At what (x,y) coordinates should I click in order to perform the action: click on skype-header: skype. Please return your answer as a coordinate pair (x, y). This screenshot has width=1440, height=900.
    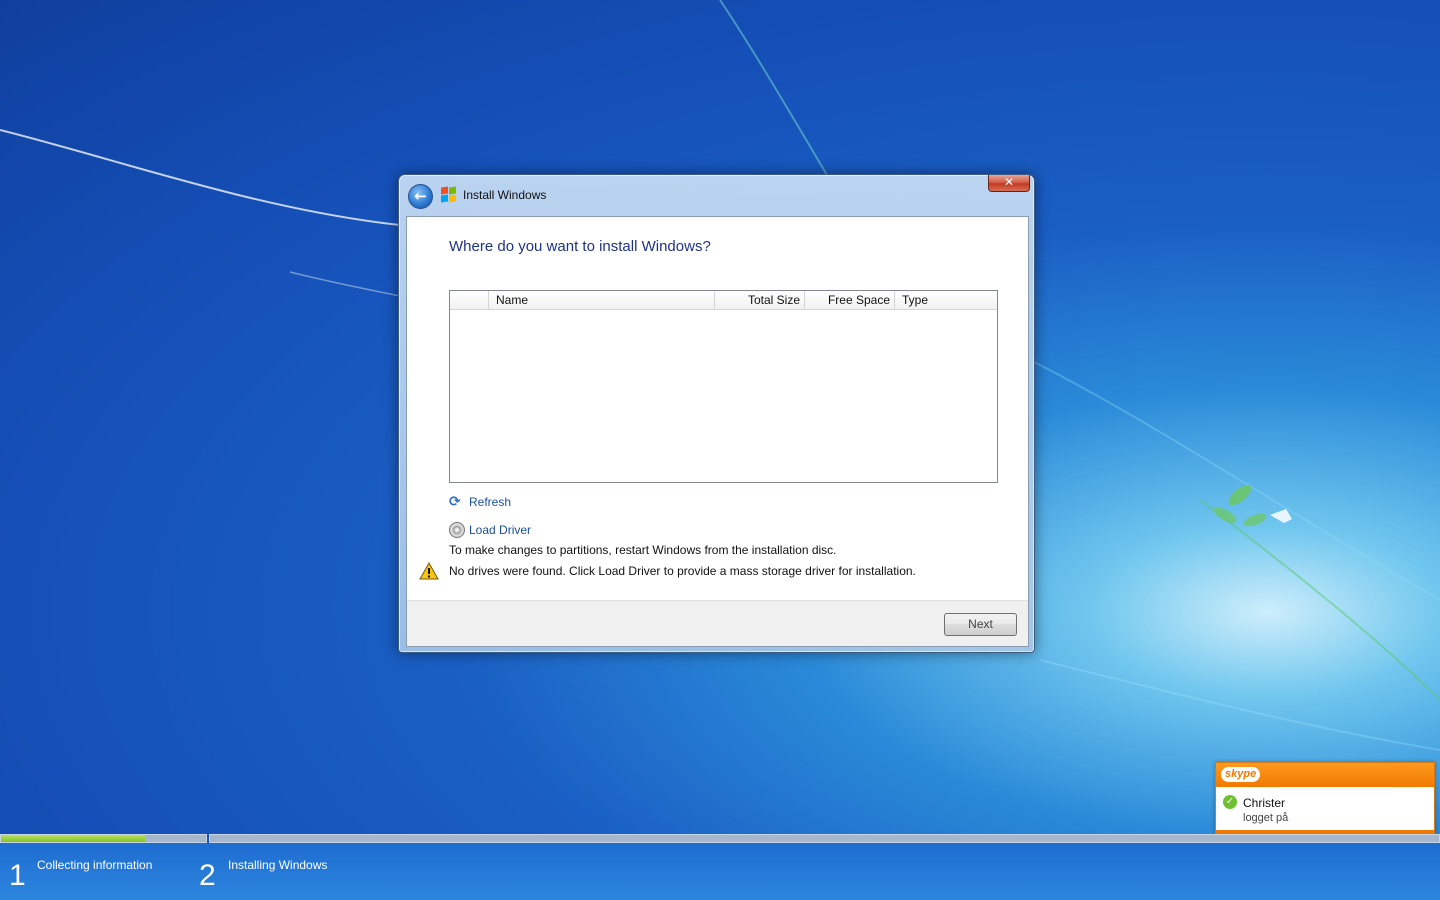
    Looking at the image, I should click on (1325, 775).